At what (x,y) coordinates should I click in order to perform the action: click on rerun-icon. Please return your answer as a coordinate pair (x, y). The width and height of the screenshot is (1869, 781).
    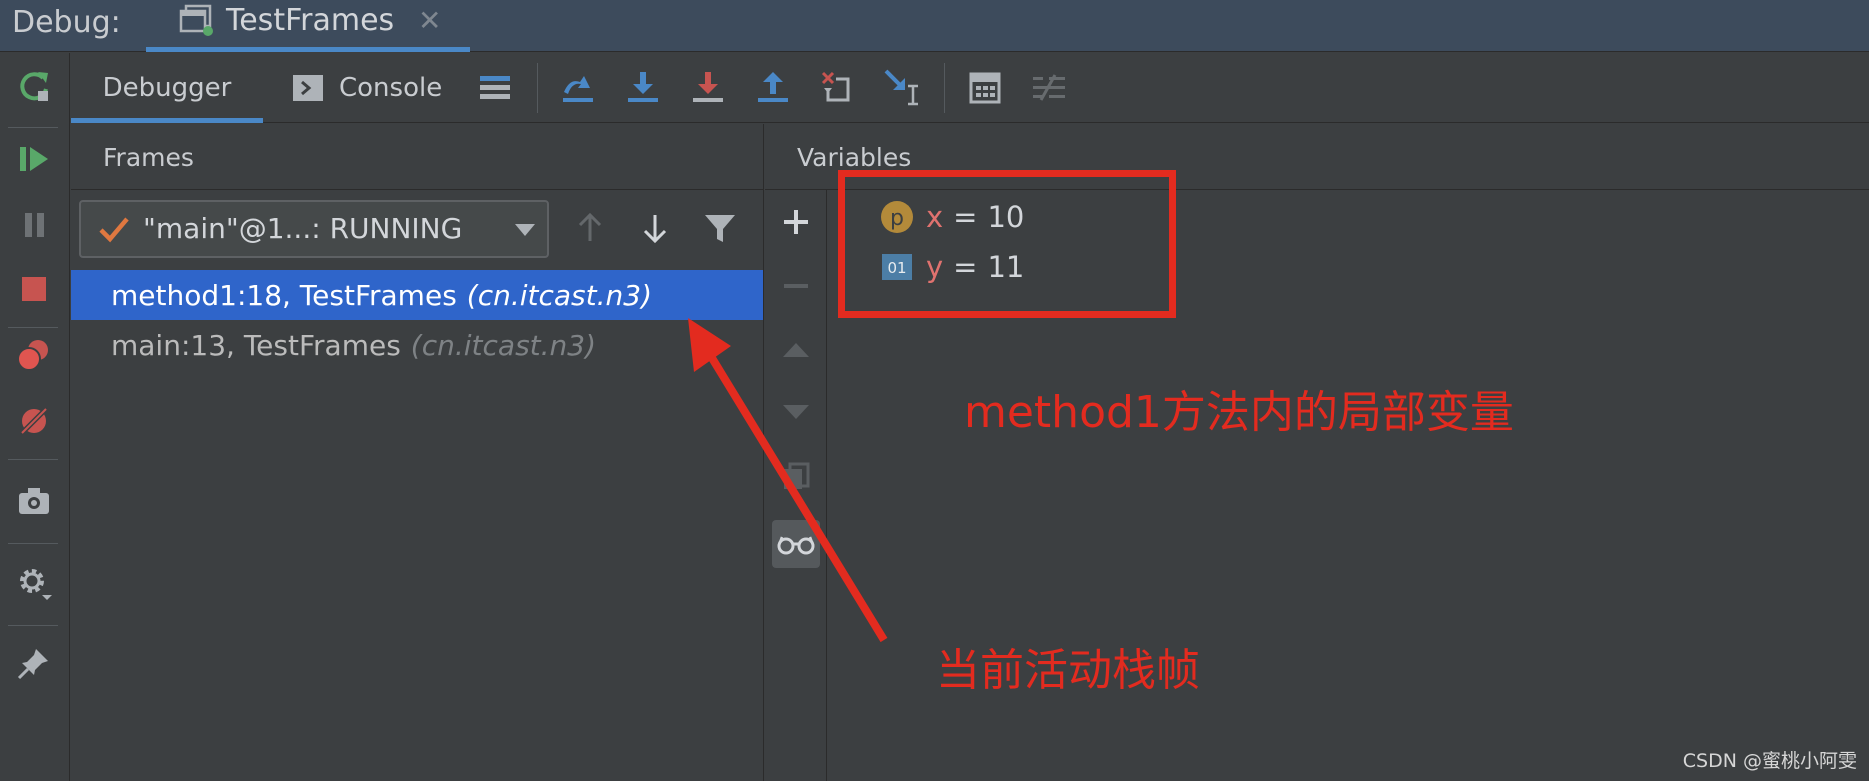
    Looking at the image, I should click on (34, 86).